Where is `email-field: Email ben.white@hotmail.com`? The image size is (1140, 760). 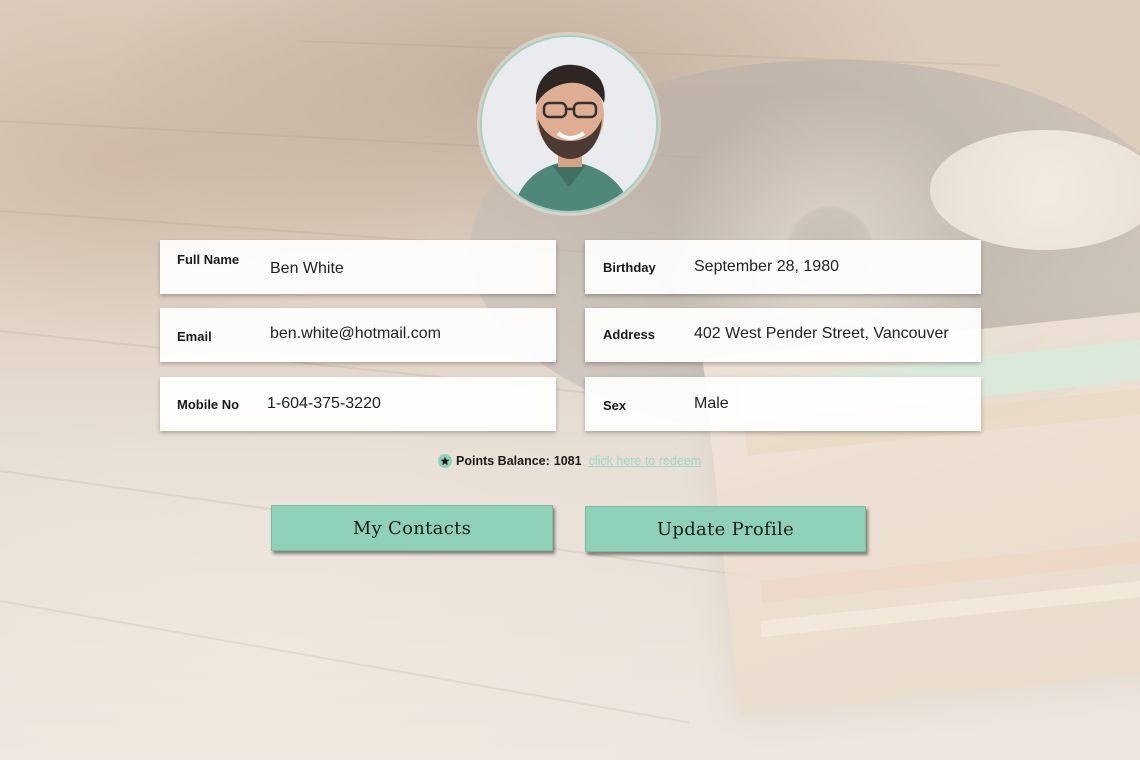
email-field: Email ben.white@hotmail.com is located at coordinates (358, 335).